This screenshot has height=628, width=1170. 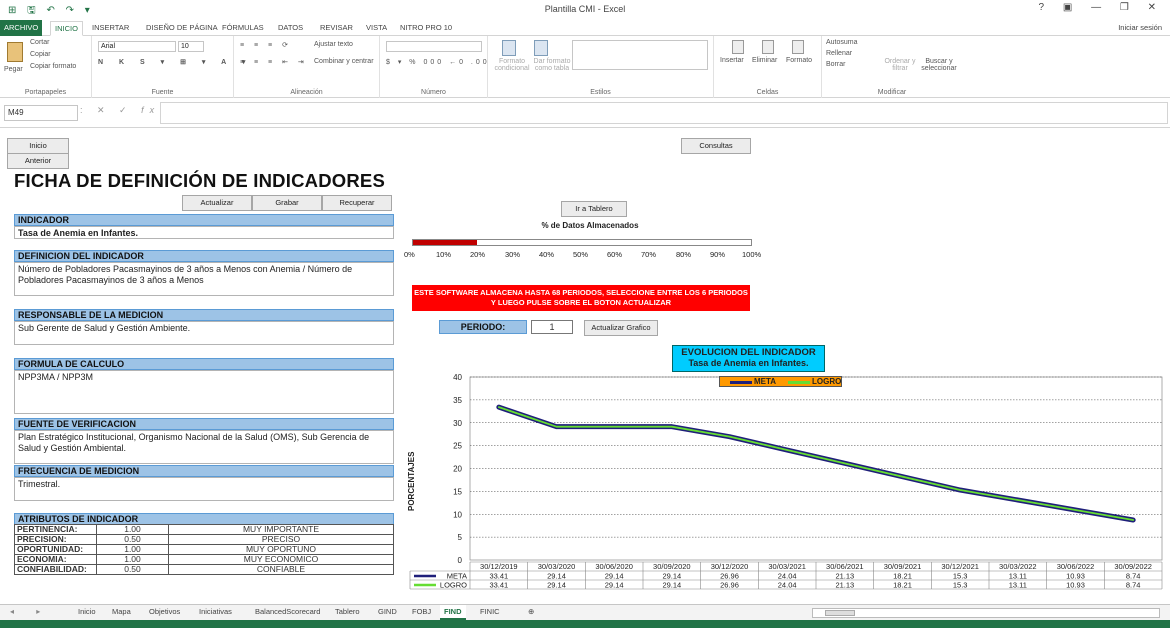 What do you see at coordinates (120, 110) in the screenshot?
I see `fx-icon: : ✕ ✓ fx` at bounding box center [120, 110].